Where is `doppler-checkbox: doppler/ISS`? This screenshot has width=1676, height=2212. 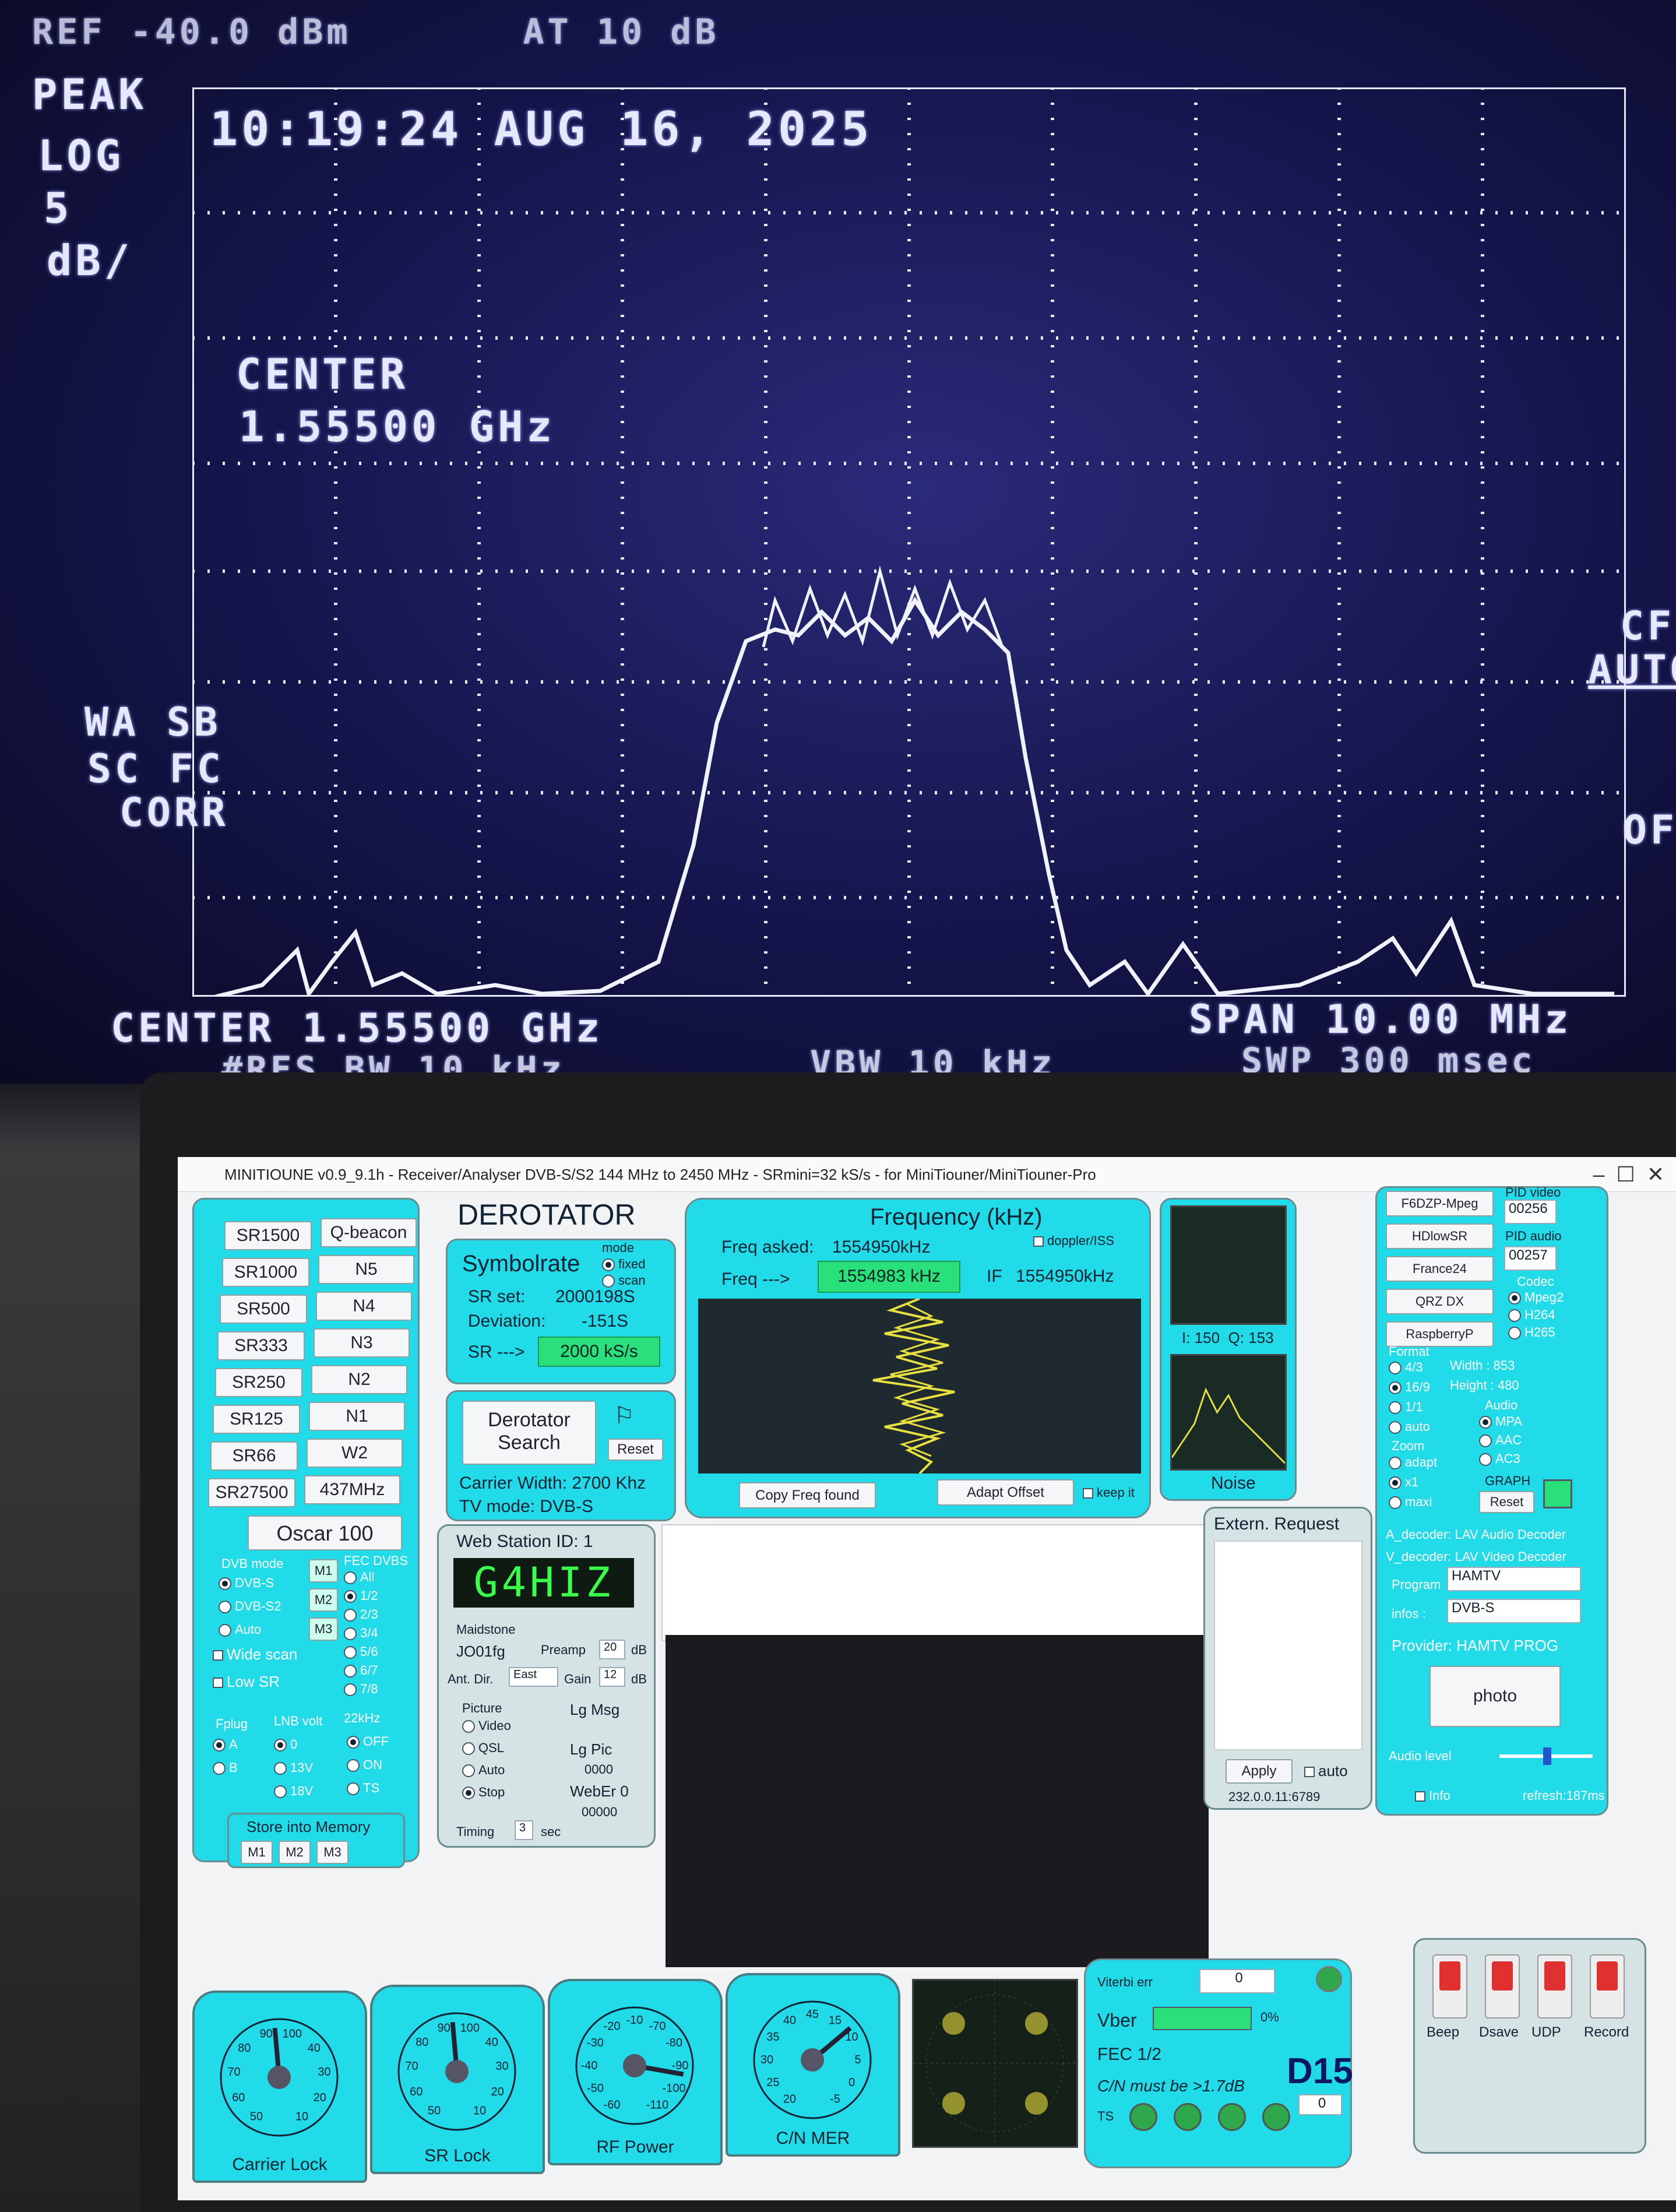
doppler-checkbox: doppler/ISS is located at coordinates (1073, 1241).